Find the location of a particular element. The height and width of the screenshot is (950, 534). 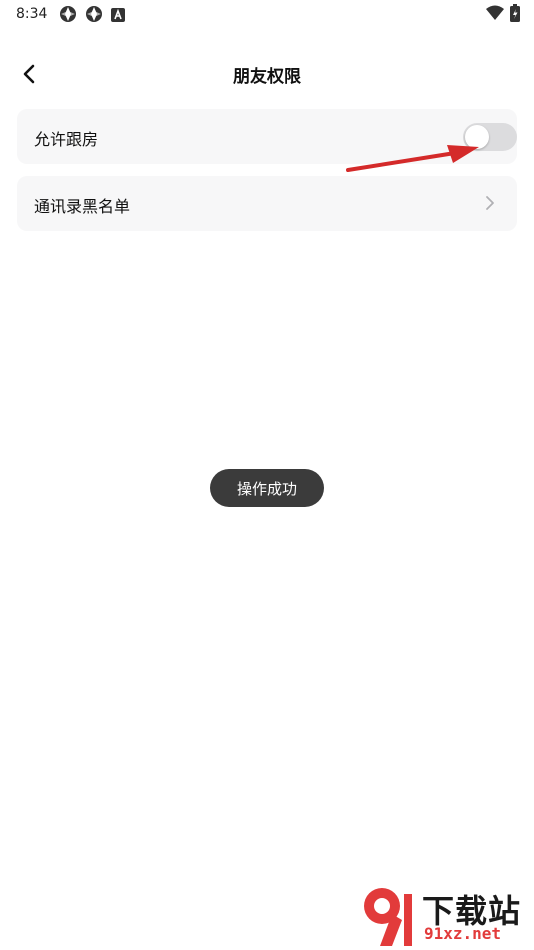

contacts-blacklist-row: 通讯录黑名单 is located at coordinates (267, 203).